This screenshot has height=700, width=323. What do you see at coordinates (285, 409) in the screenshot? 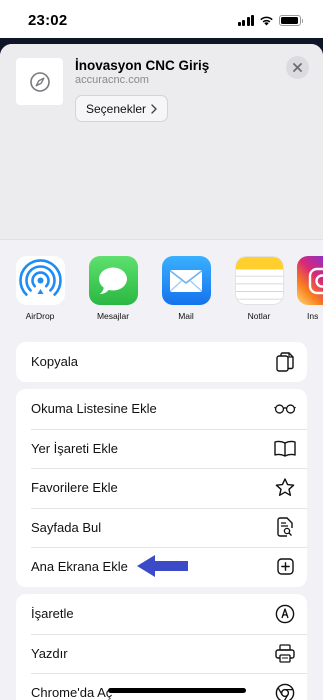
I see `glasses-icon` at bounding box center [285, 409].